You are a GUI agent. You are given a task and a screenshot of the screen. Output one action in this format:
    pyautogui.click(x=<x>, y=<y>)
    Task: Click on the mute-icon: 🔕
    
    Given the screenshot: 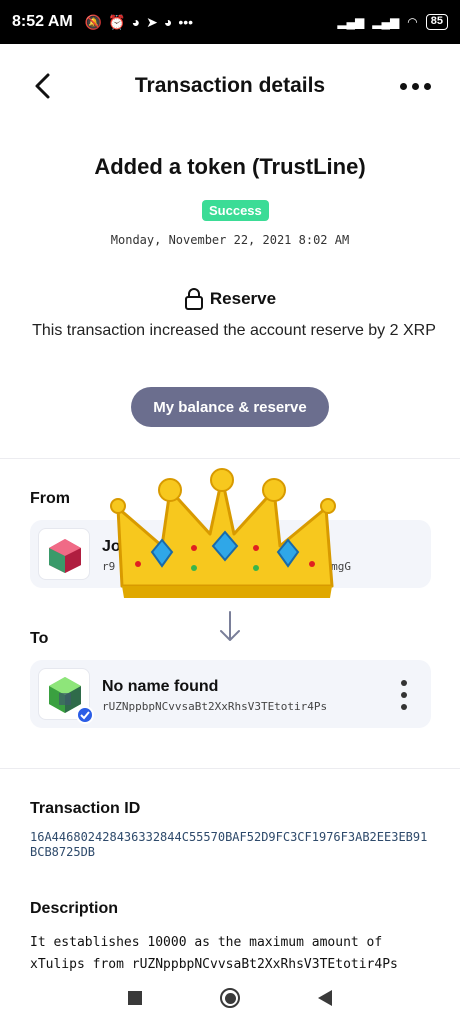 What is the action you would take?
    pyautogui.click(x=93, y=21)
    